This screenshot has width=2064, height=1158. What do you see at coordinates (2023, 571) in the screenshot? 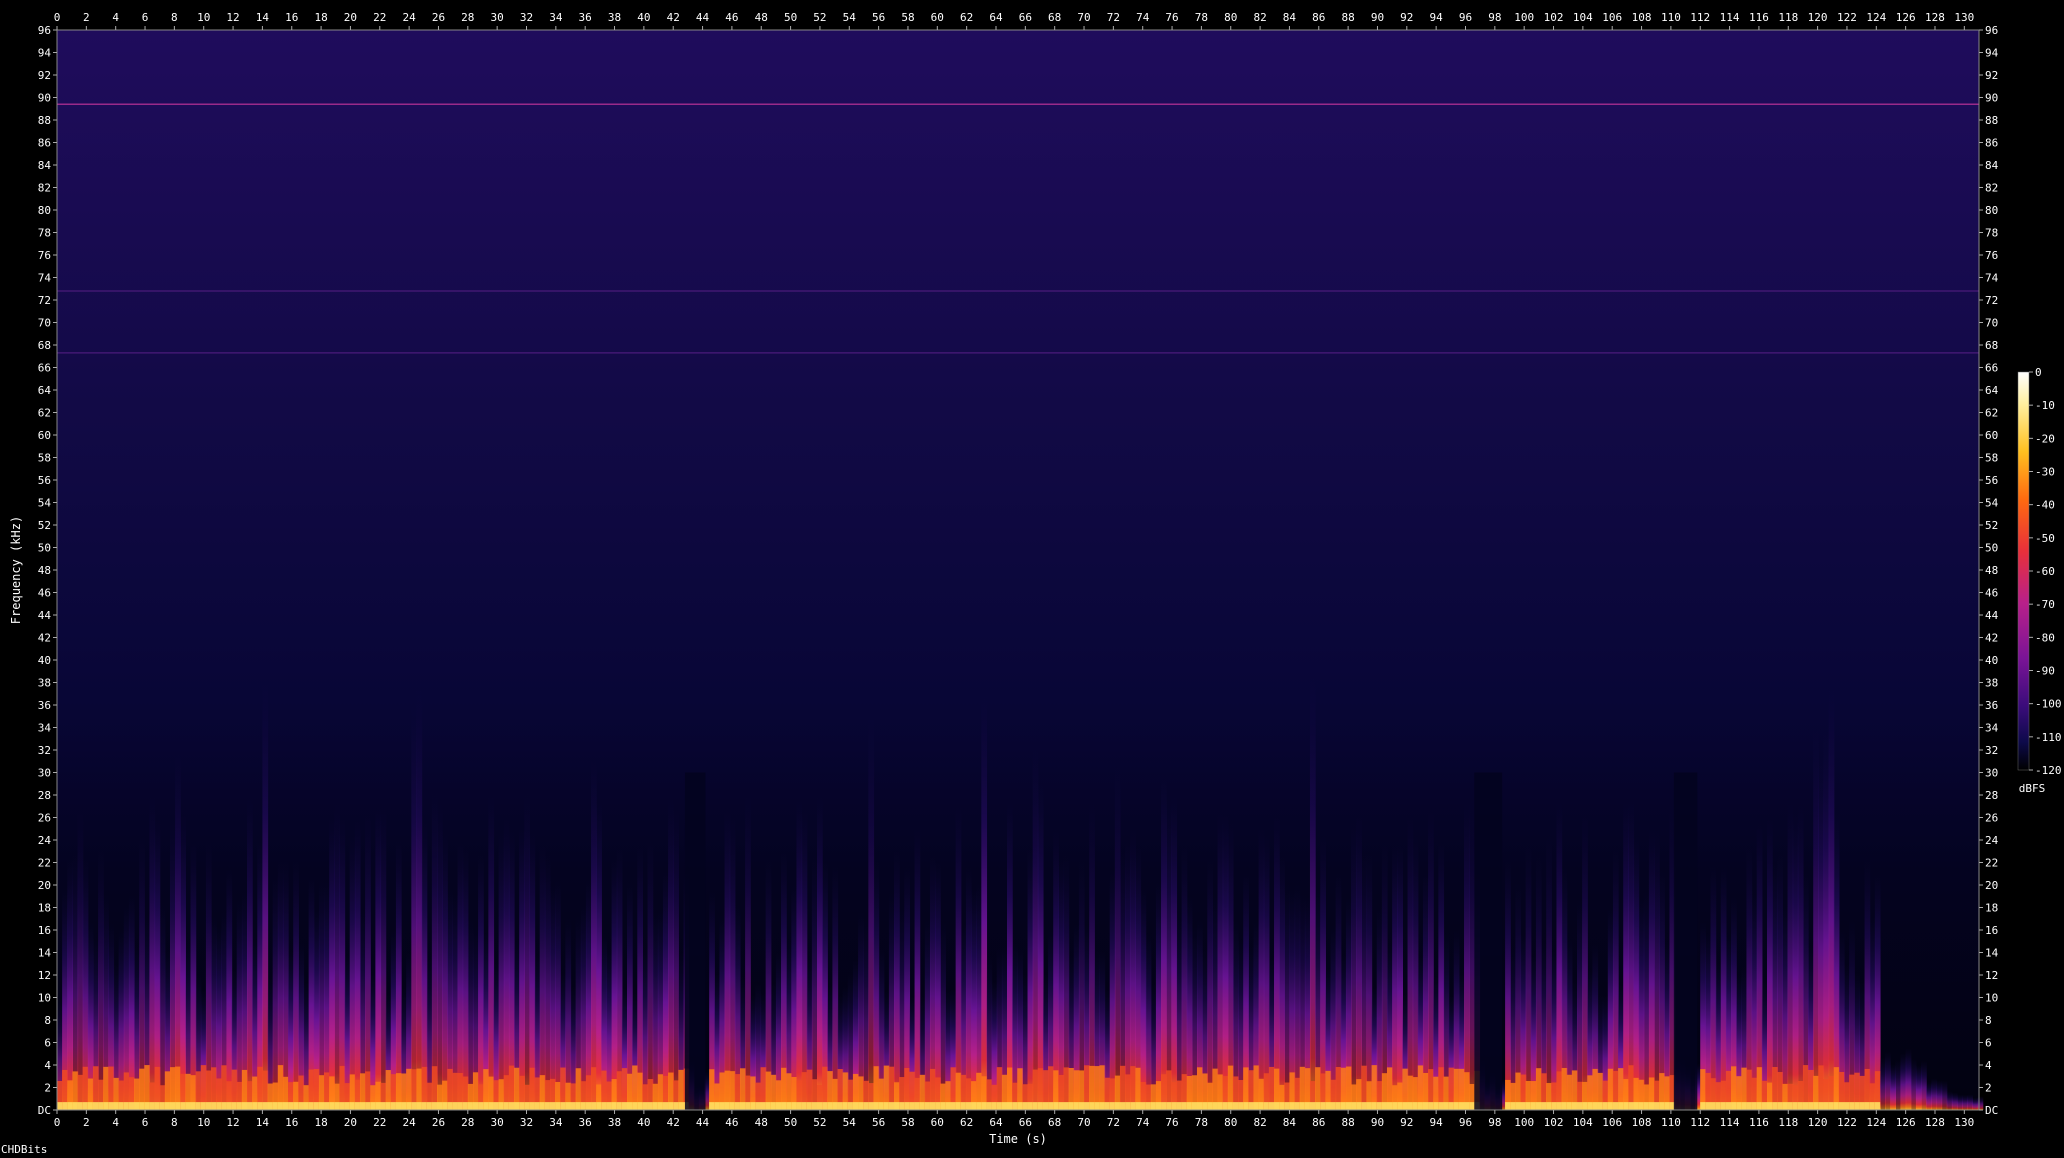
I see `colorbar` at bounding box center [2023, 571].